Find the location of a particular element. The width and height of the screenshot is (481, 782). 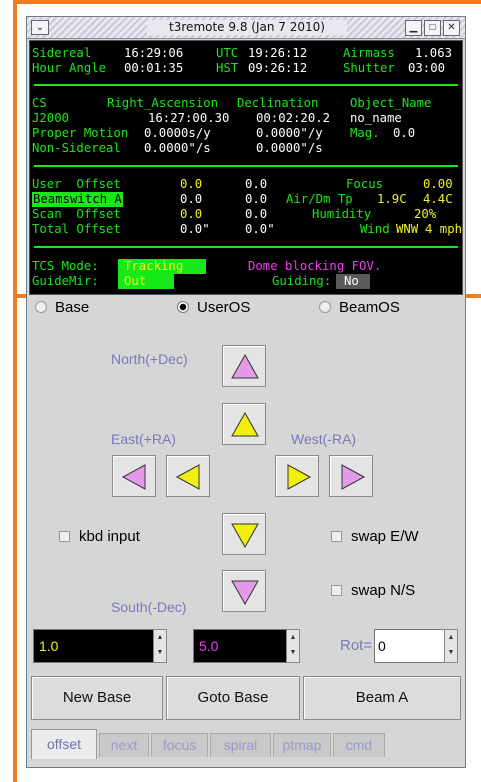

tab-focus: focus is located at coordinates (179, 745).